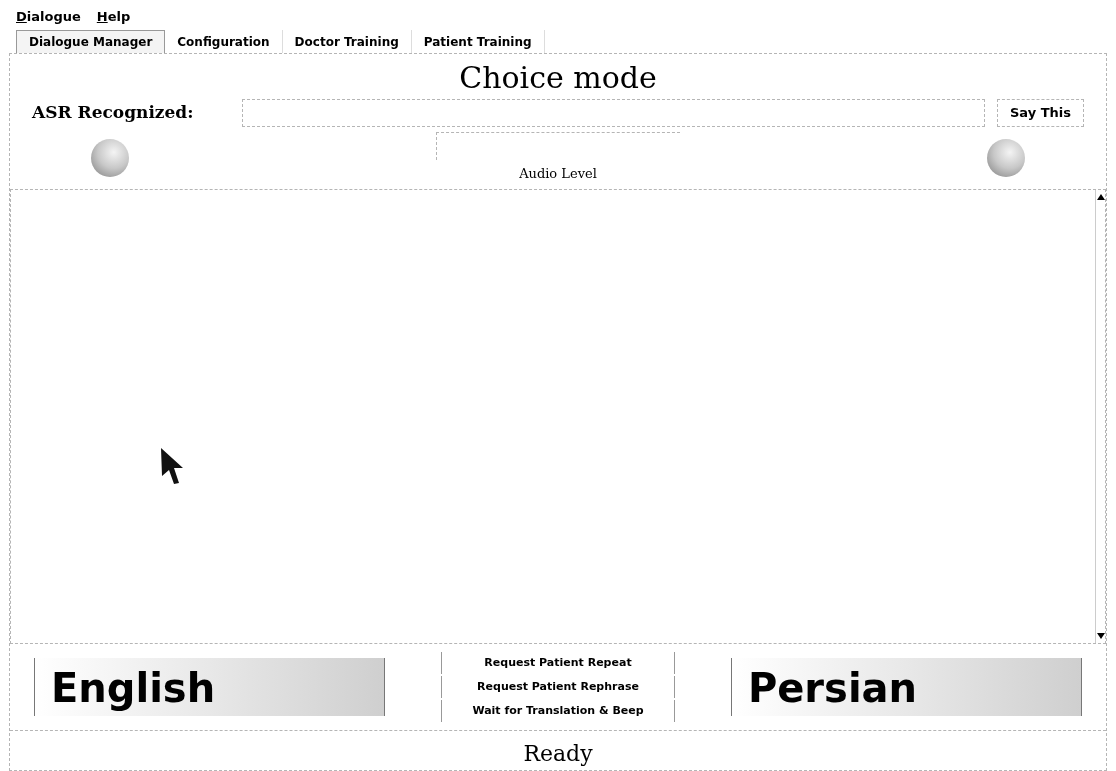  Describe the element at coordinates (558, 711) in the screenshot. I see `action-button: Wait for Translation & Beep` at that location.